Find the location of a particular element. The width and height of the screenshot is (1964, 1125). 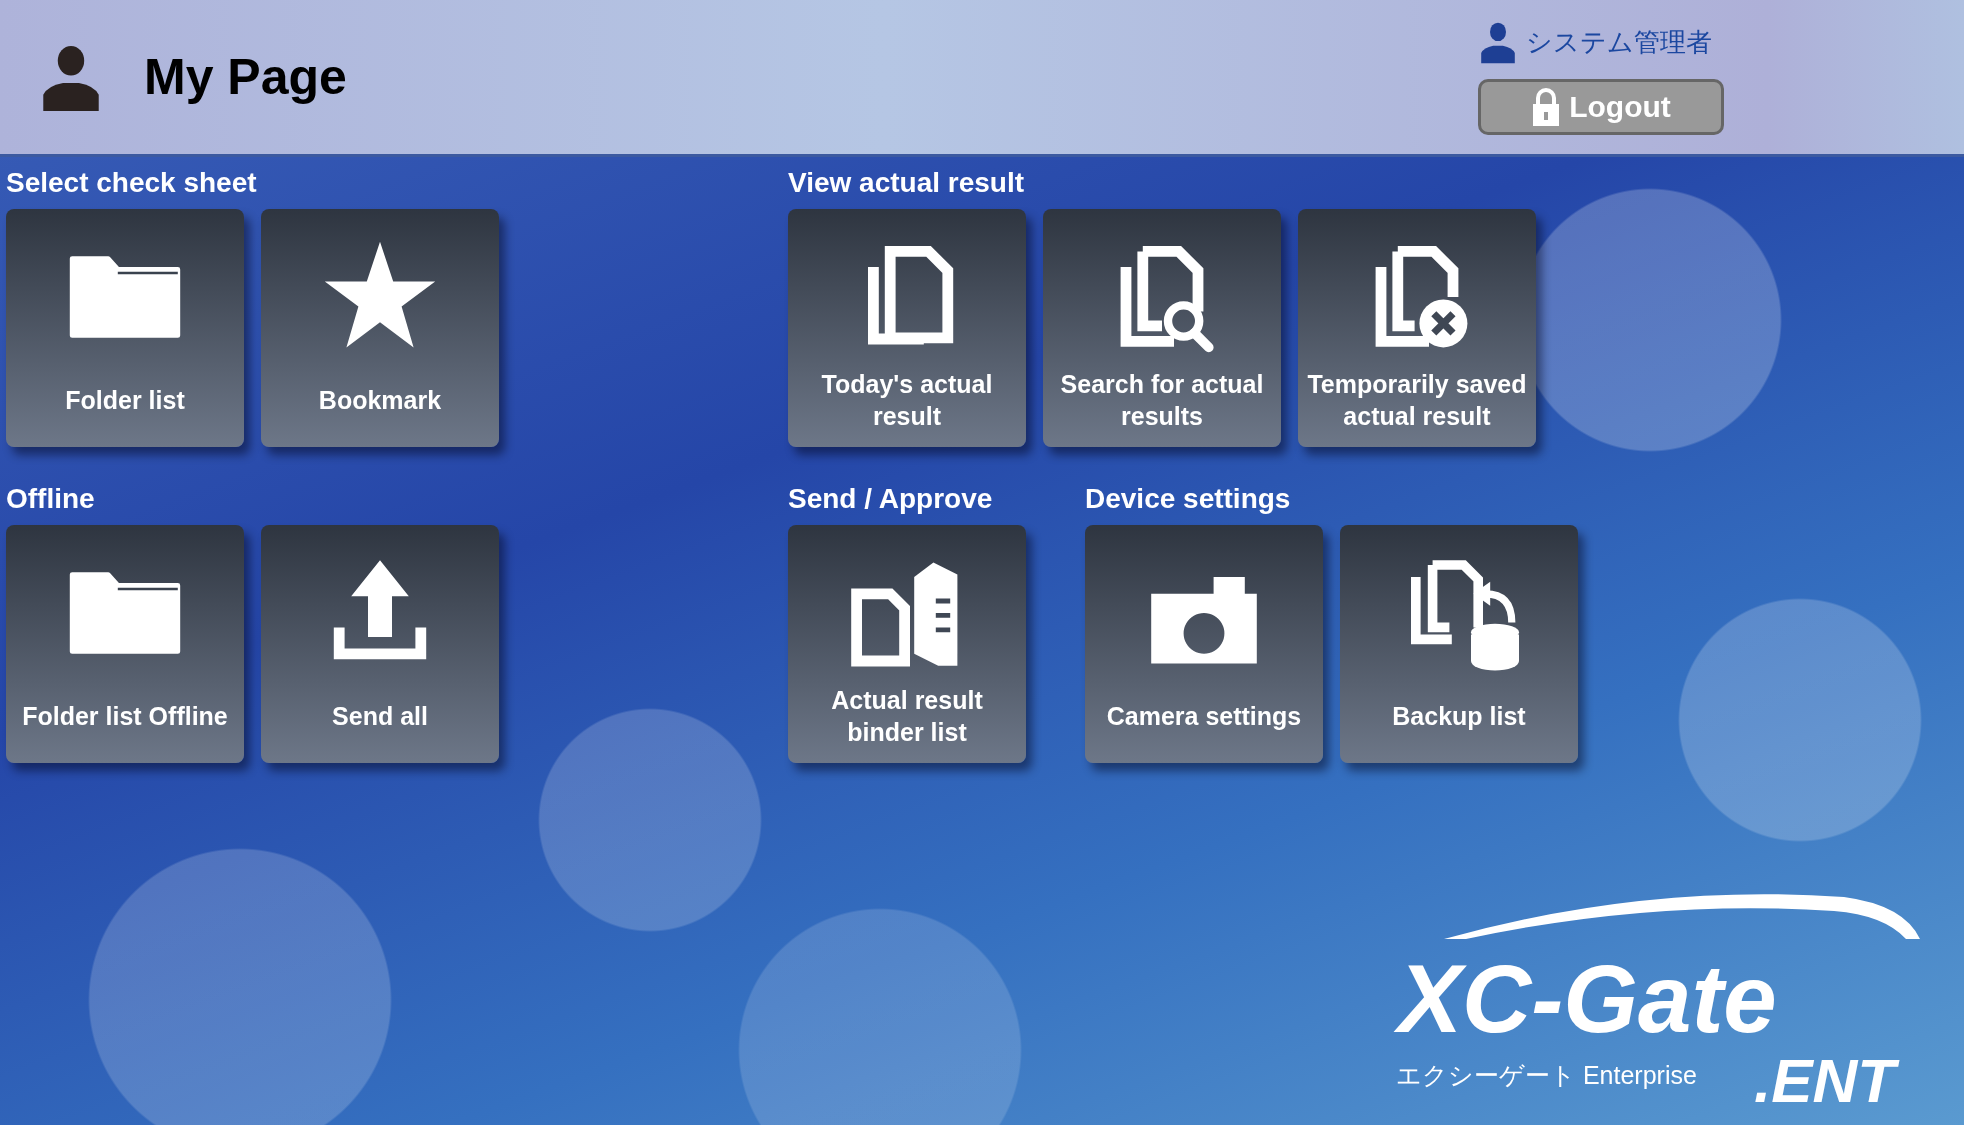

menu-tile: Bookmark is located at coordinates (380, 328).